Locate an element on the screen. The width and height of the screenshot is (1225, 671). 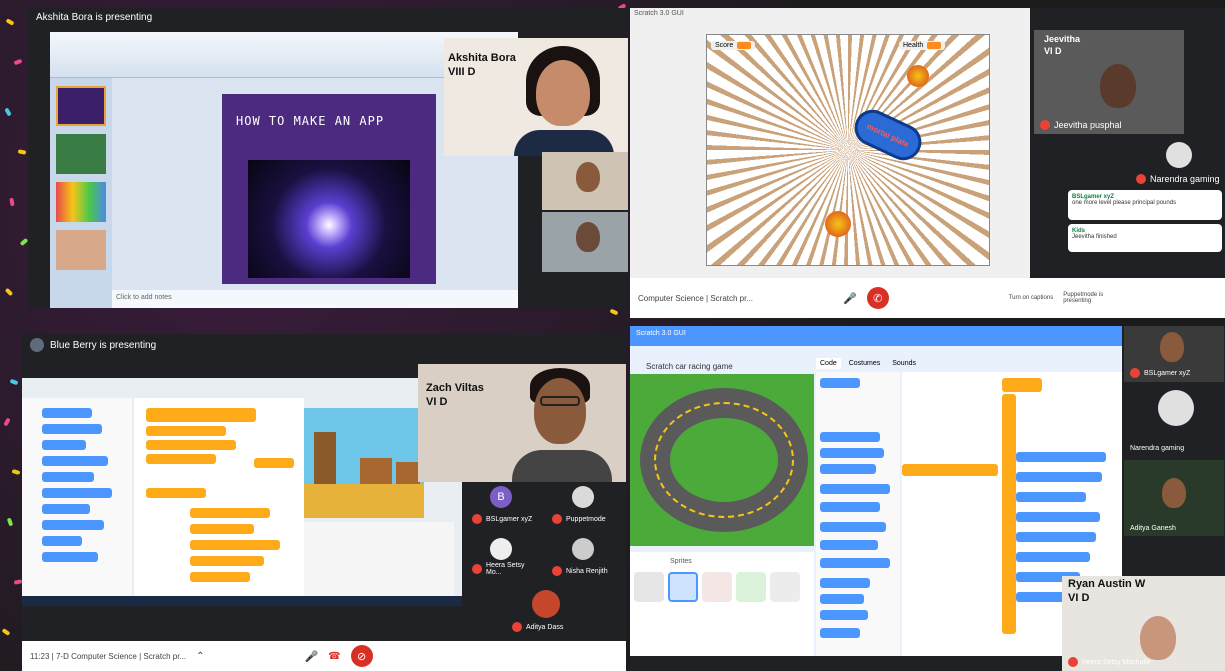
stage: Score Health mortal plate is located at coordinates (848, 150).